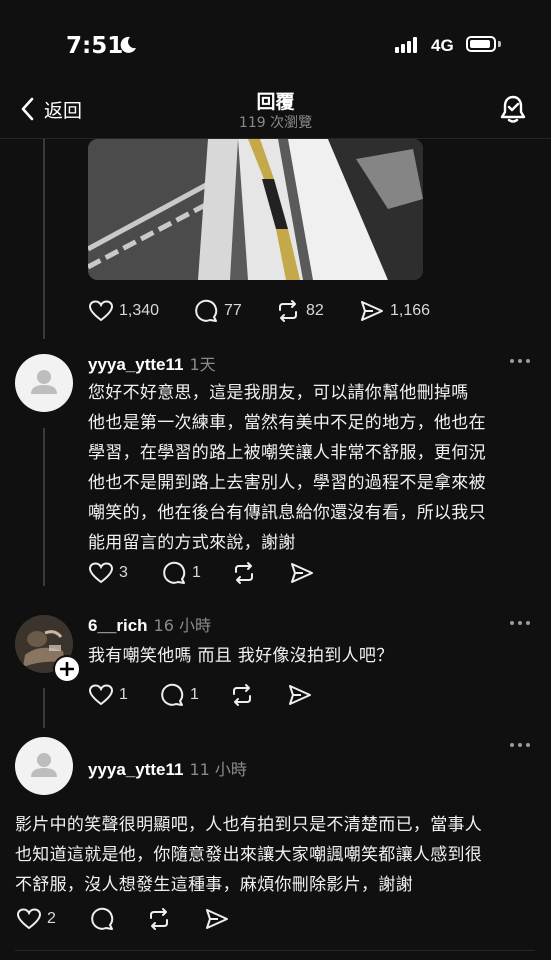 This screenshot has height=960, width=551. I want to click on like-count: 1,340, so click(139, 310).